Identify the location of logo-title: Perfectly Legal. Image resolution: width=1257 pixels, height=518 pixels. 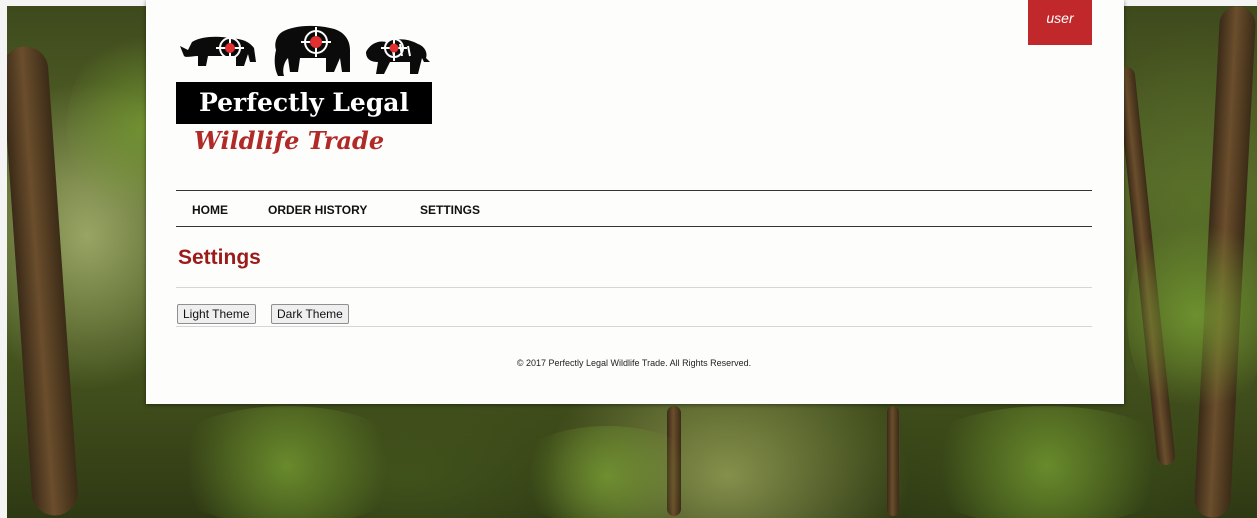
(304, 103).